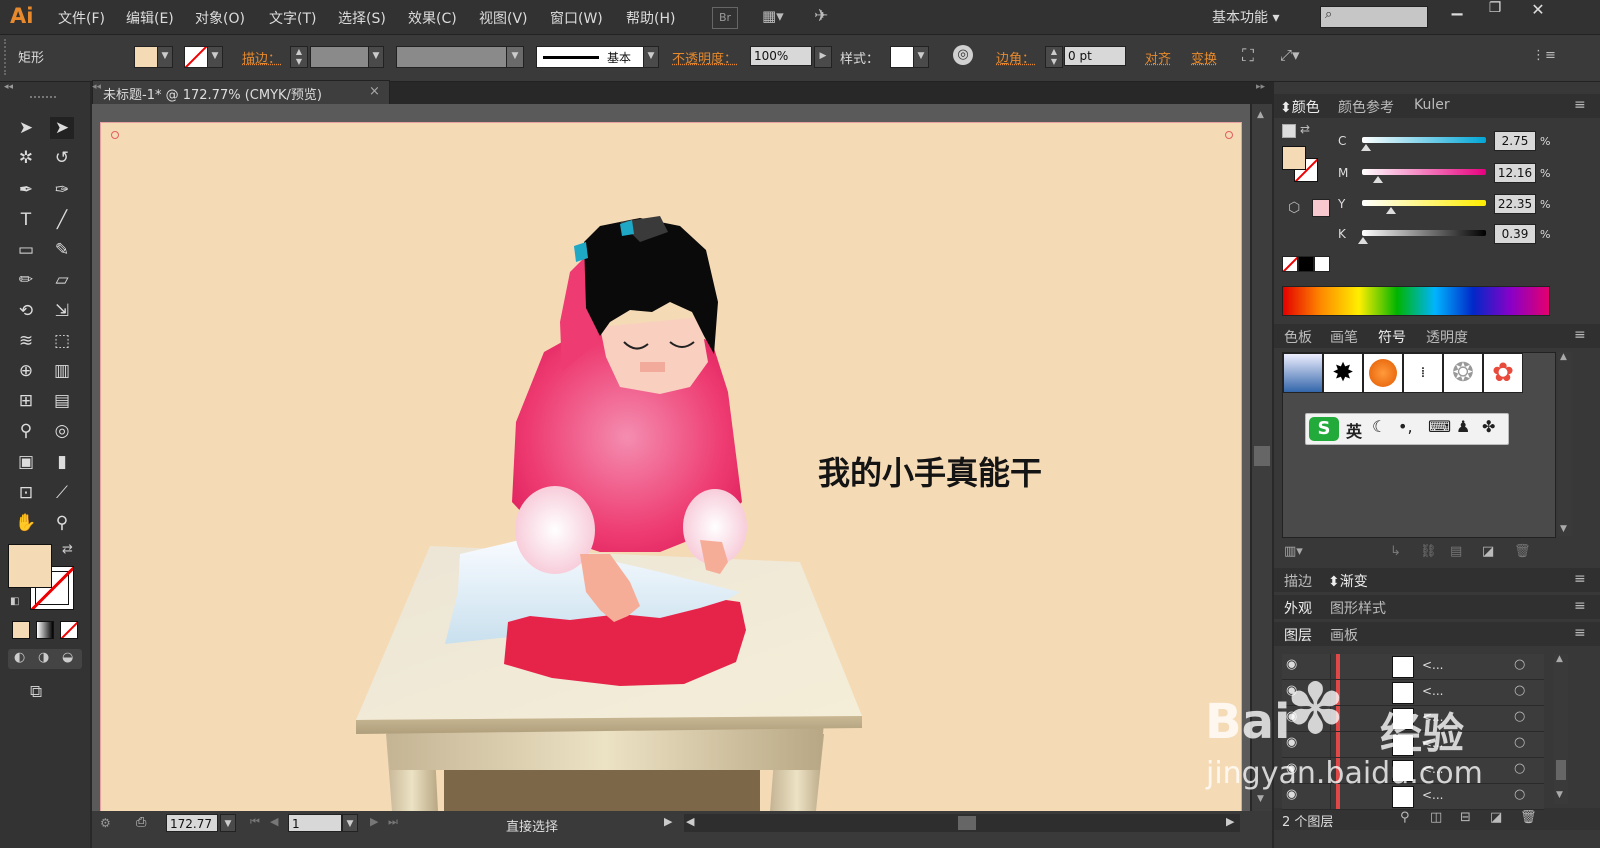  Describe the element at coordinates (1428, 551) in the screenshot. I see `break-link-icon: ⛓` at that location.